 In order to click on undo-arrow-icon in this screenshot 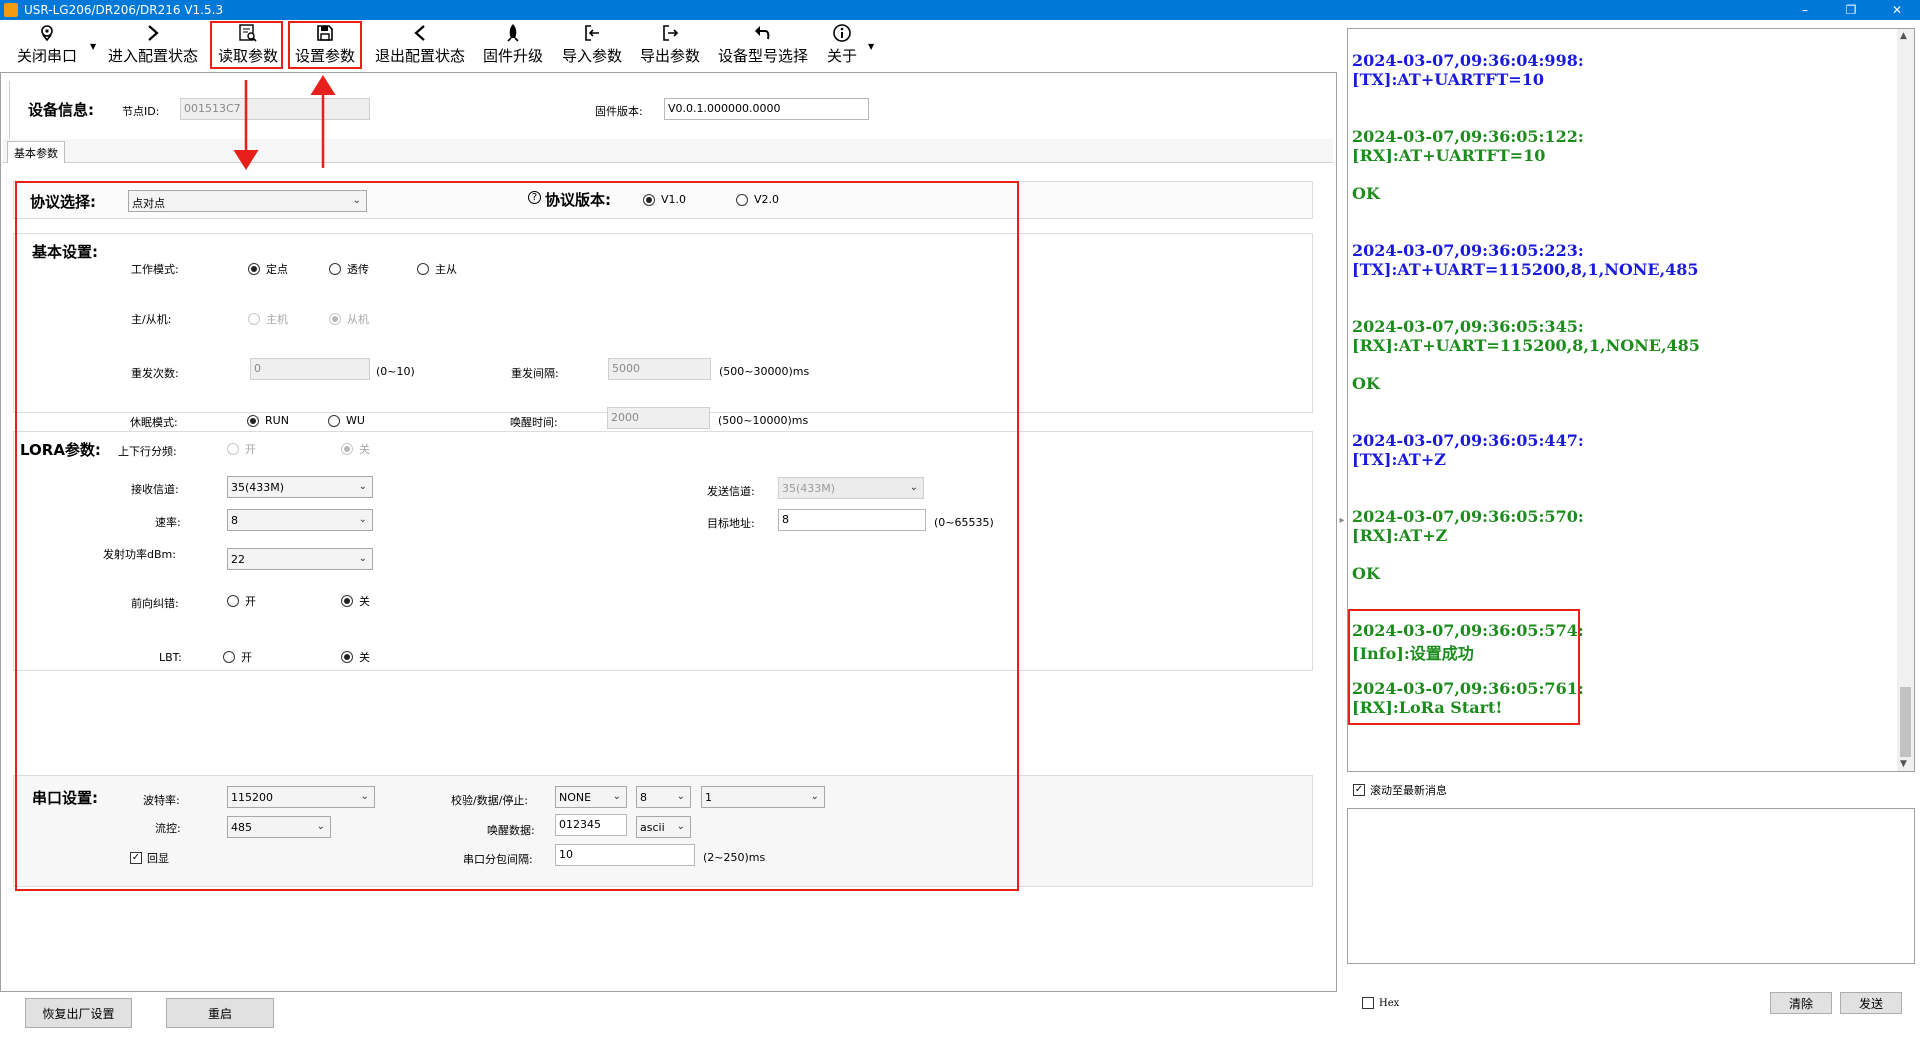, I will do `click(763, 33)`.